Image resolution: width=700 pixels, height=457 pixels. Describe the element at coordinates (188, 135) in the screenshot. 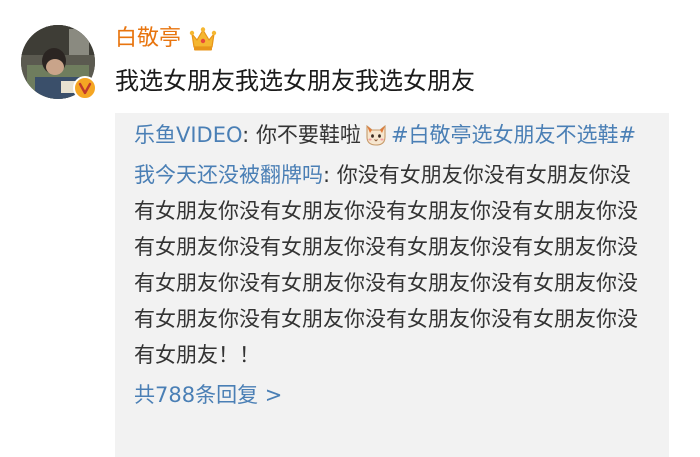

I see `comment-username: 乐鱼VIDEO` at that location.